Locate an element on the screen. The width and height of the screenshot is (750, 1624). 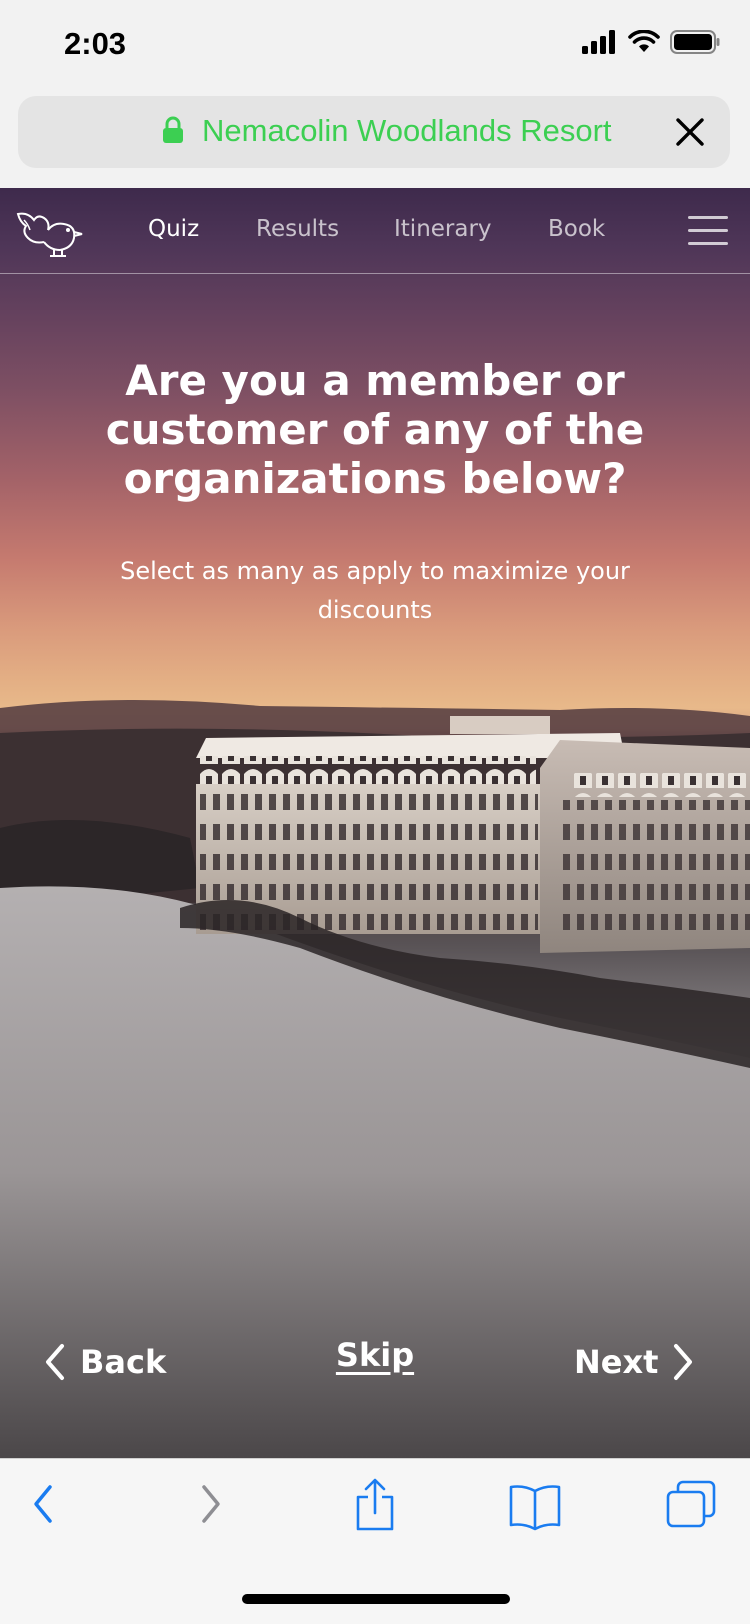
next-button: Next is located at coordinates (634, 1362).